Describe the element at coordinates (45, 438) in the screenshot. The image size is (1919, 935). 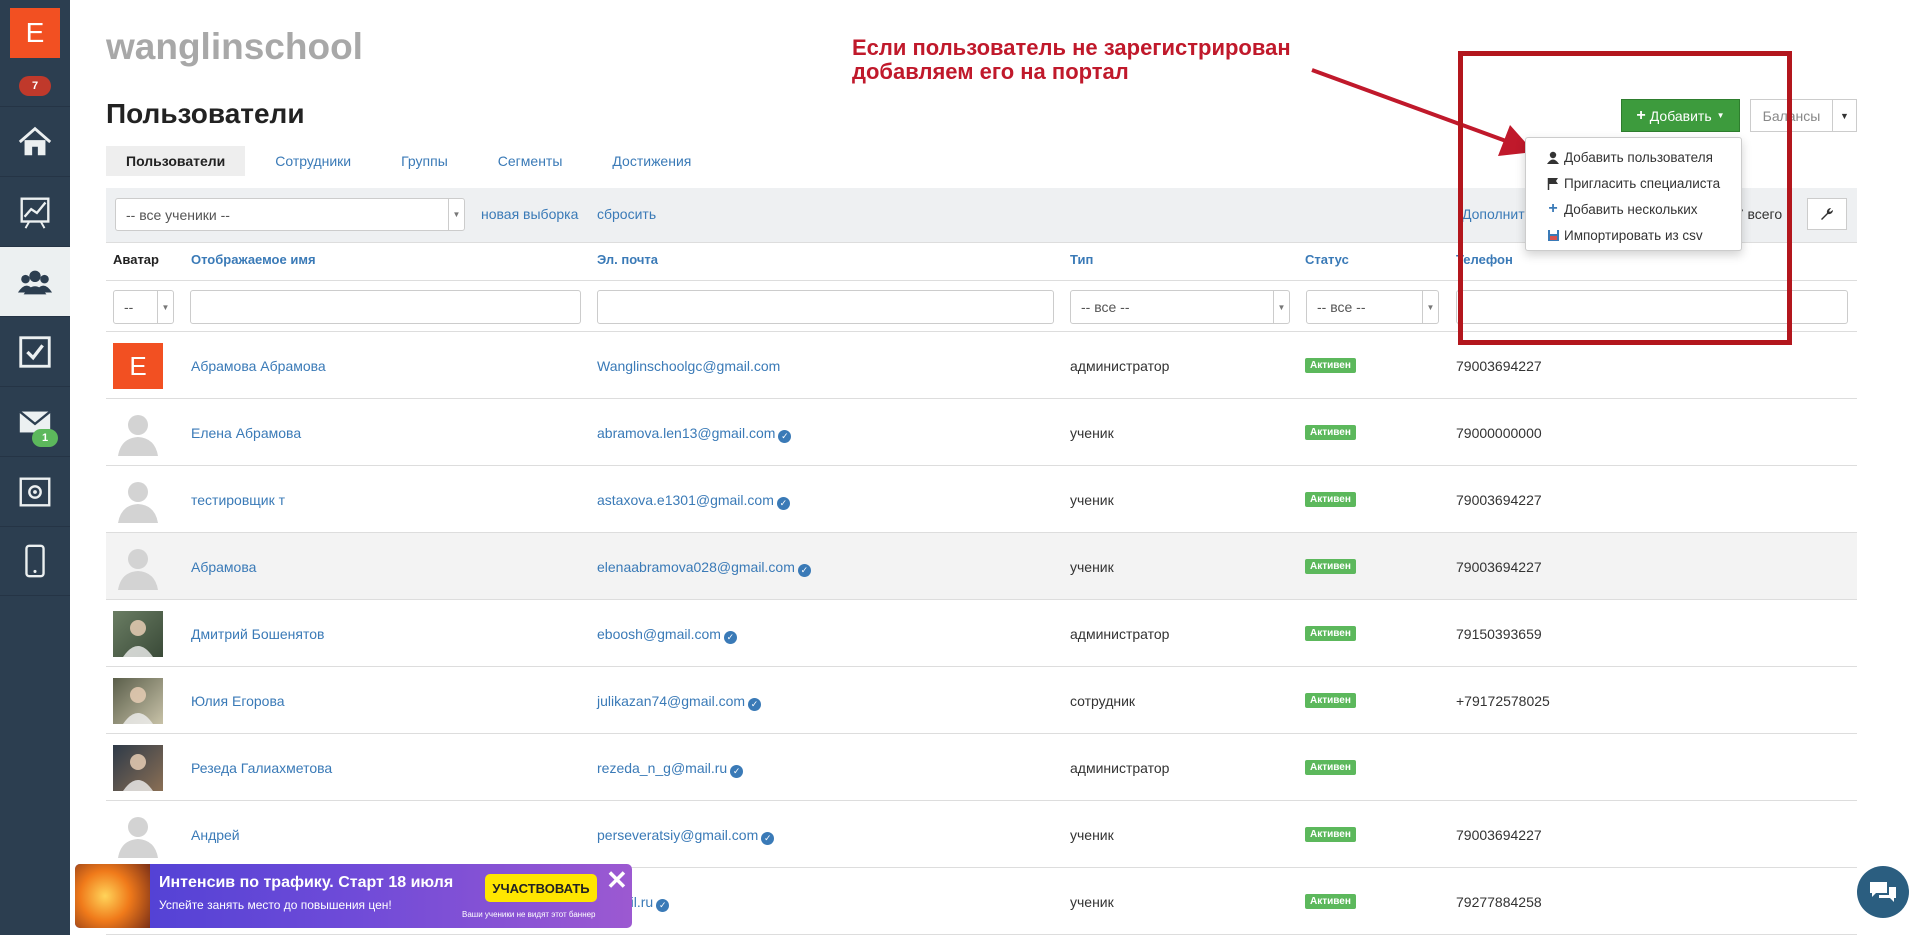
I see `messages-badge: 1` at that location.